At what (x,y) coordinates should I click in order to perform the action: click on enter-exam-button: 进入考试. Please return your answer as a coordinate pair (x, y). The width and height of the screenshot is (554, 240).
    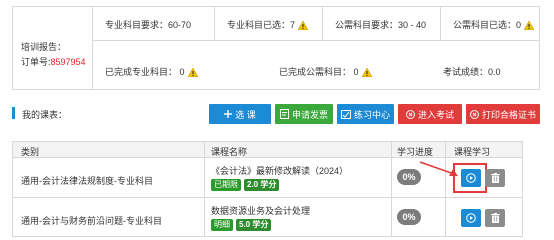
    Looking at the image, I should click on (430, 114).